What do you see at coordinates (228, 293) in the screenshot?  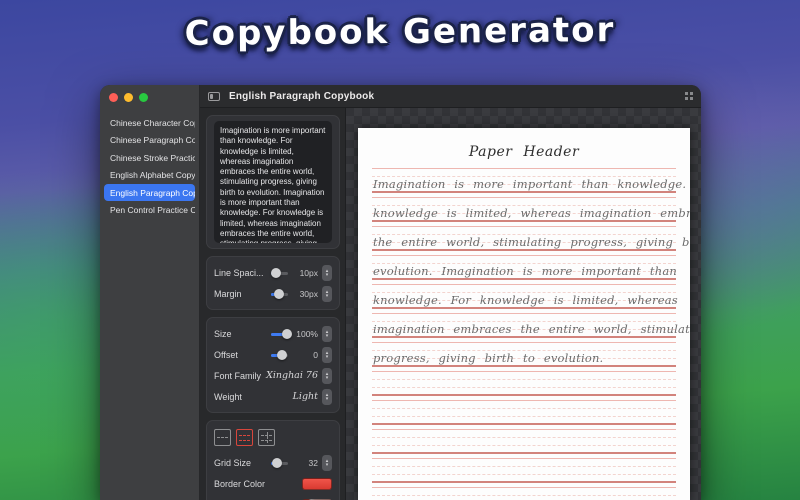 I see `margin-label: Margin` at bounding box center [228, 293].